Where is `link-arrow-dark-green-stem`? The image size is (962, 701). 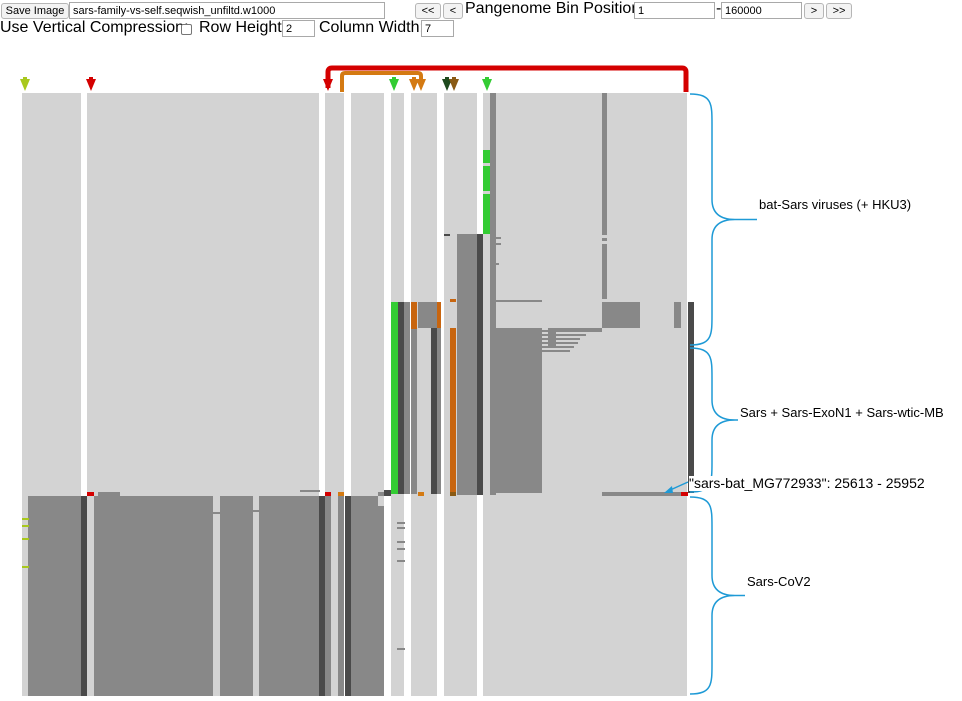 link-arrow-dark-green-stem is located at coordinates (447, 79).